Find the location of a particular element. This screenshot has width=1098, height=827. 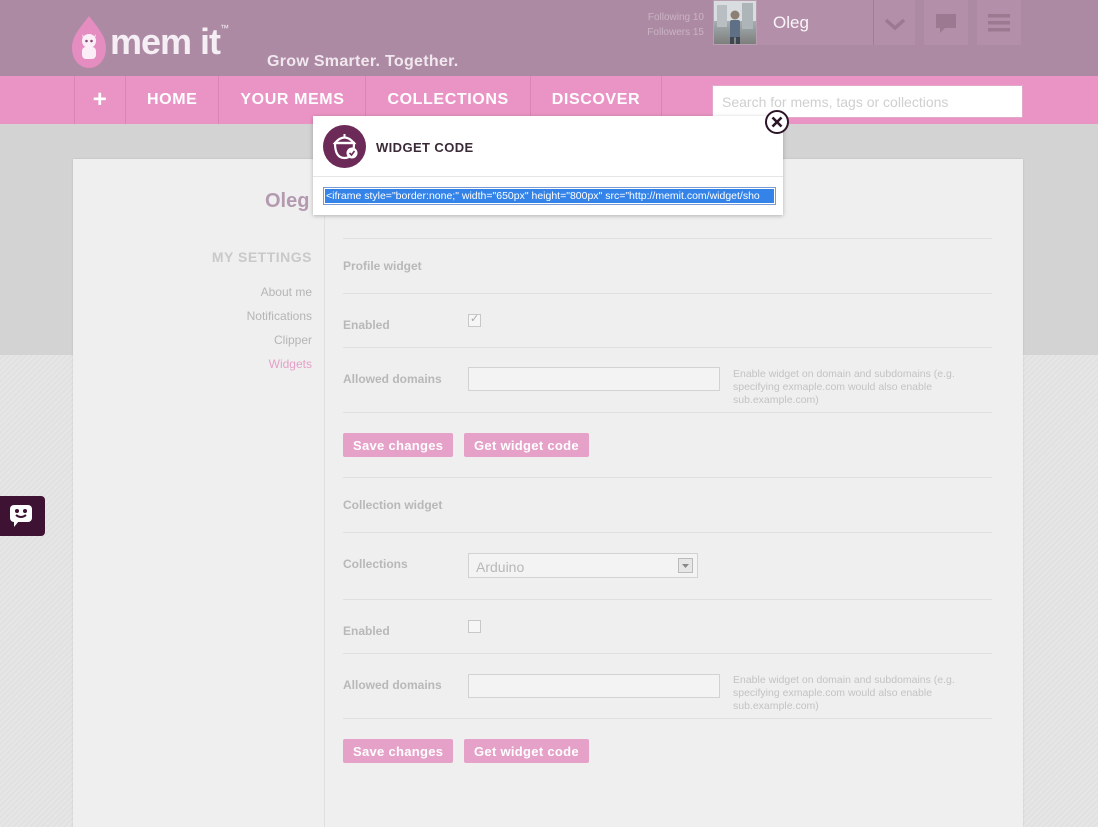

avatar is located at coordinates (735, 22).